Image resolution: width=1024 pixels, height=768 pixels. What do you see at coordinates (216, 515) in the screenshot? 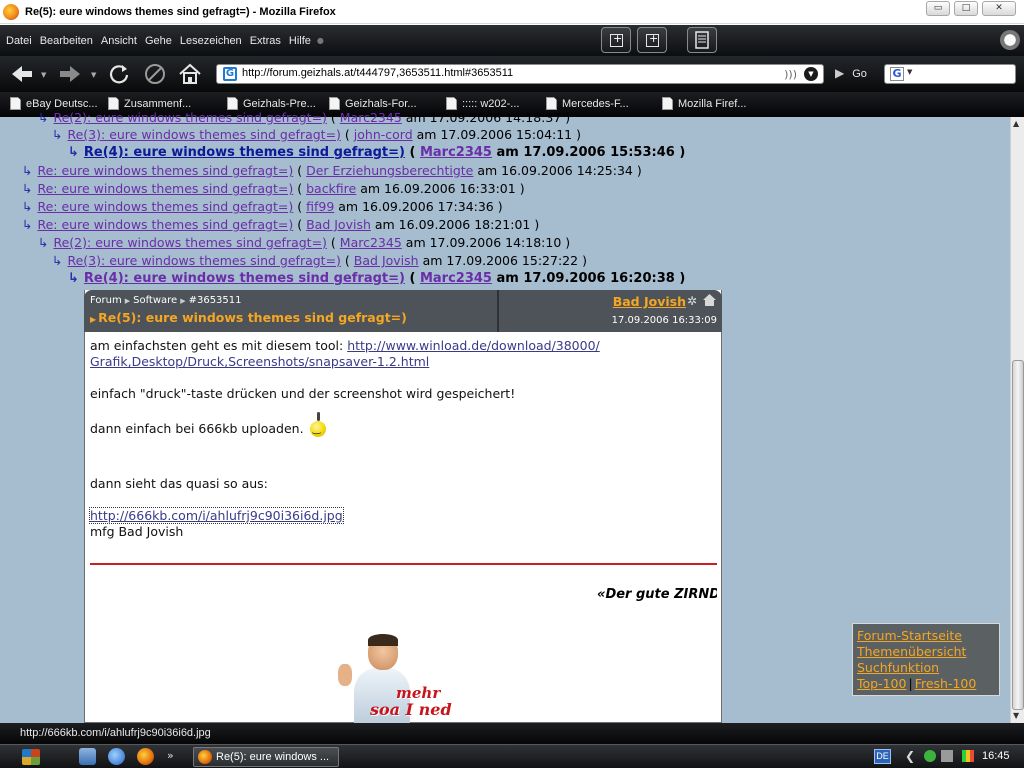
I see `screenshot-link: http://666kb.com/i/ahlufrj9c90i36i6d.jpg` at bounding box center [216, 515].